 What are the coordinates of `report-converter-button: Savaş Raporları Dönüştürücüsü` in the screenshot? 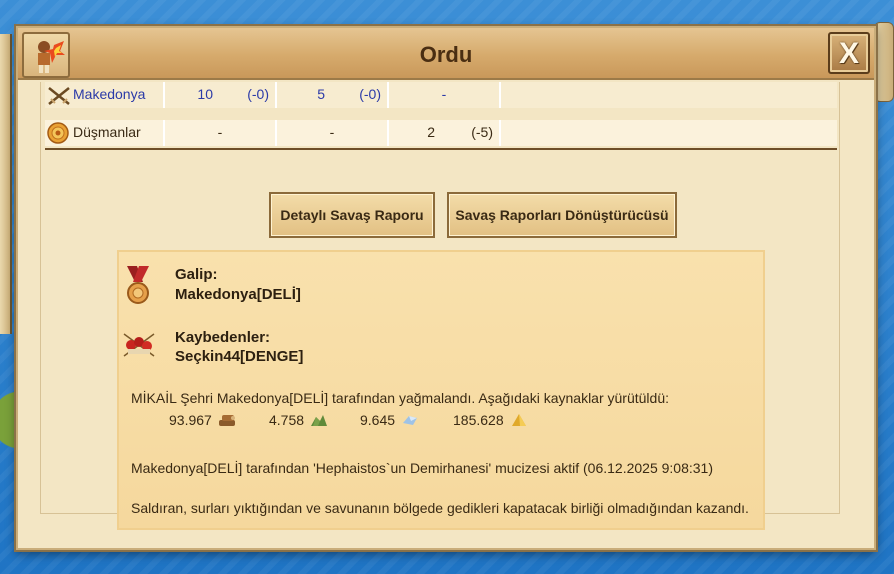 It's located at (562, 215).